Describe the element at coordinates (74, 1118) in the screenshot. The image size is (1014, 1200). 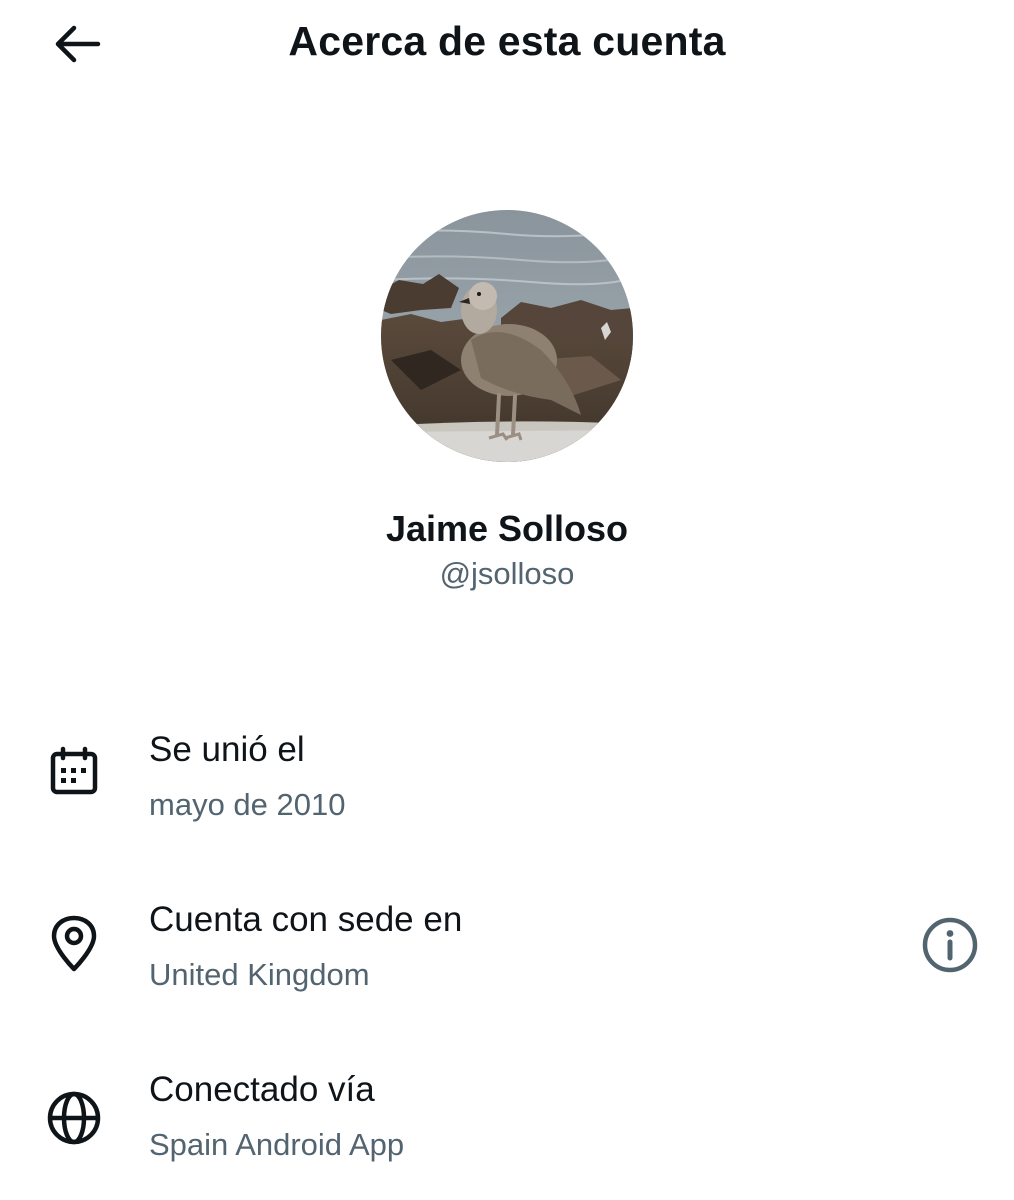
I see `globe-icon` at that location.